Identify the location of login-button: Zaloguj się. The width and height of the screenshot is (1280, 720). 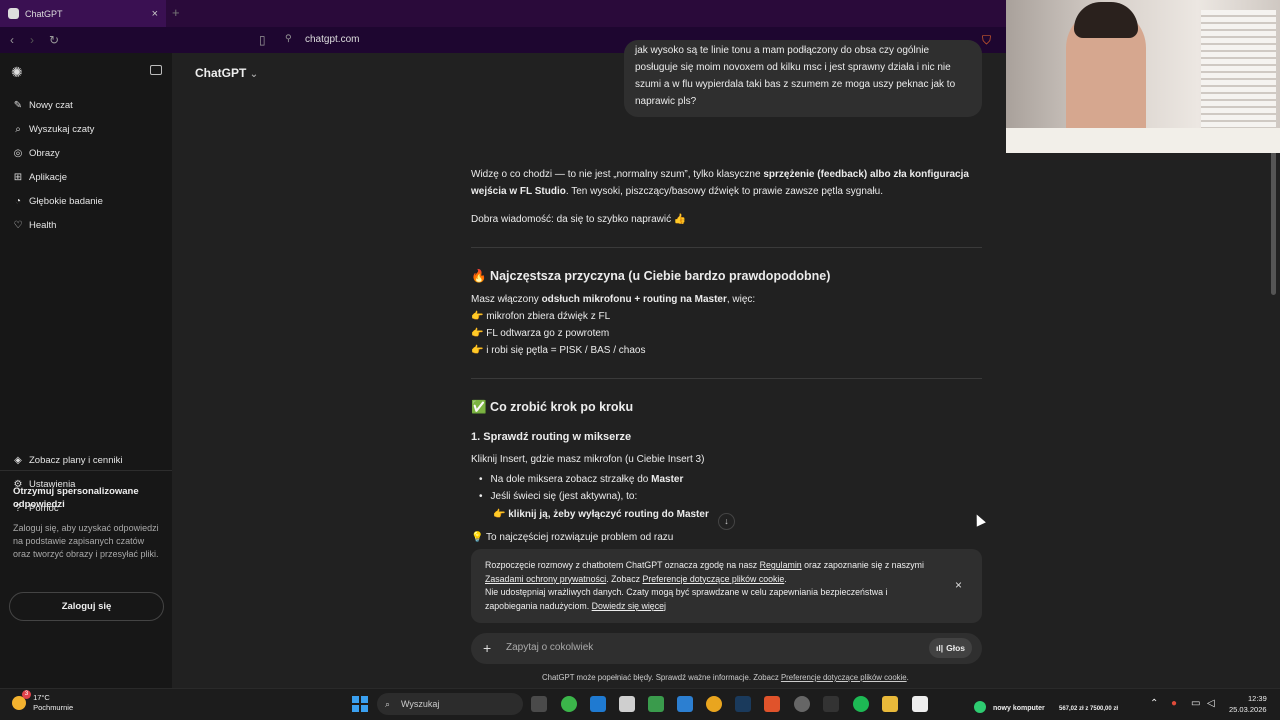
(86, 606).